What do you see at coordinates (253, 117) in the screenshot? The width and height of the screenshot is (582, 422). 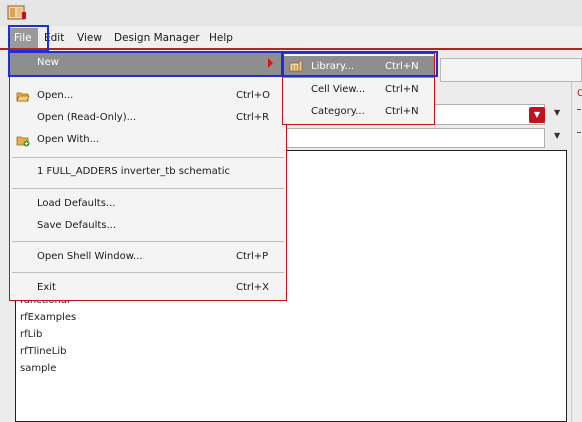 I see `shortcut-label: Ctrl+R` at bounding box center [253, 117].